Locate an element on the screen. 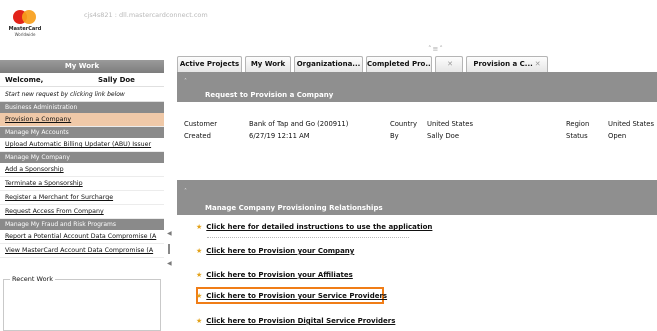  section-manage-company: Manage My Company is located at coordinates (82, 157).